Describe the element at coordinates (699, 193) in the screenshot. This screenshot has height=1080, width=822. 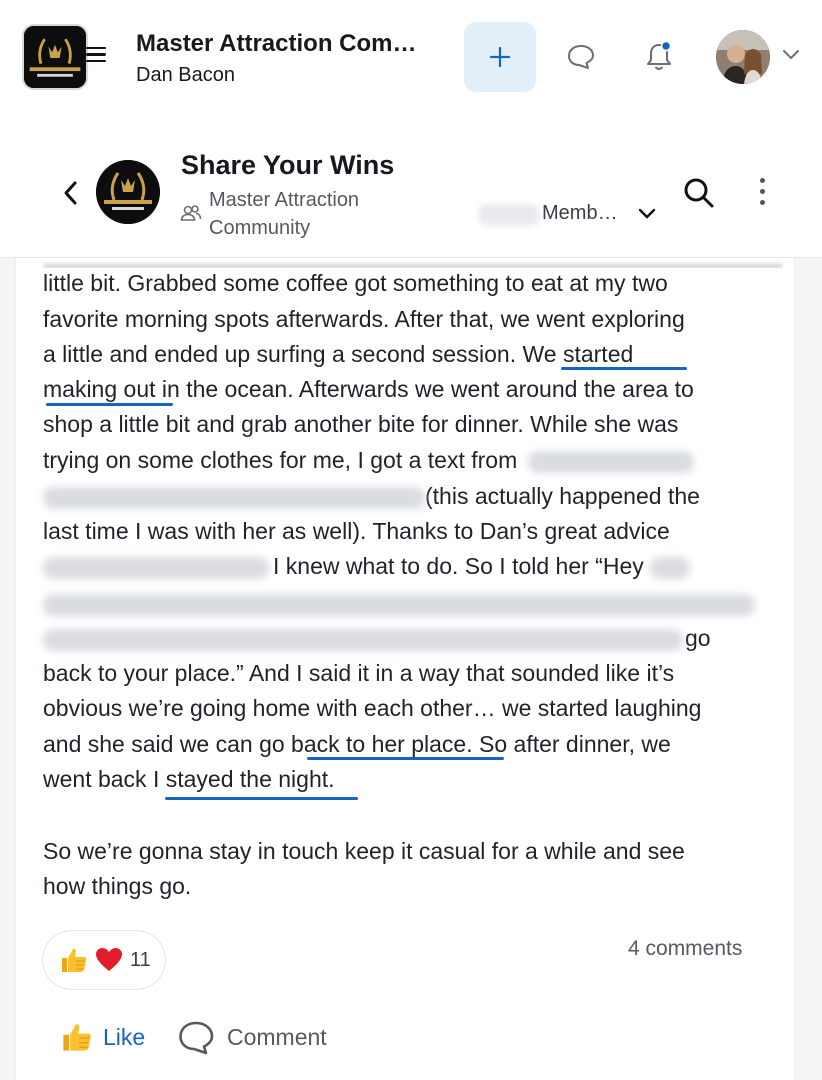
I see `search-icon` at that location.